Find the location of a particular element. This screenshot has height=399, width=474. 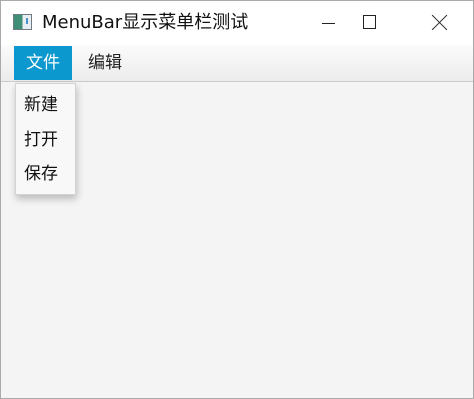

menu-item-open: 打开 is located at coordinates (45, 140).